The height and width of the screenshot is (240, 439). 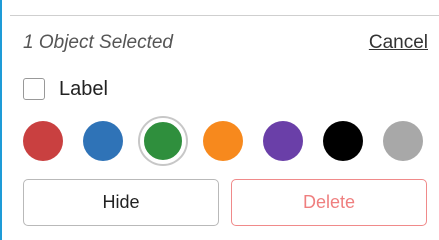 I want to click on label-checkbox-label: Label, so click(x=83, y=88).